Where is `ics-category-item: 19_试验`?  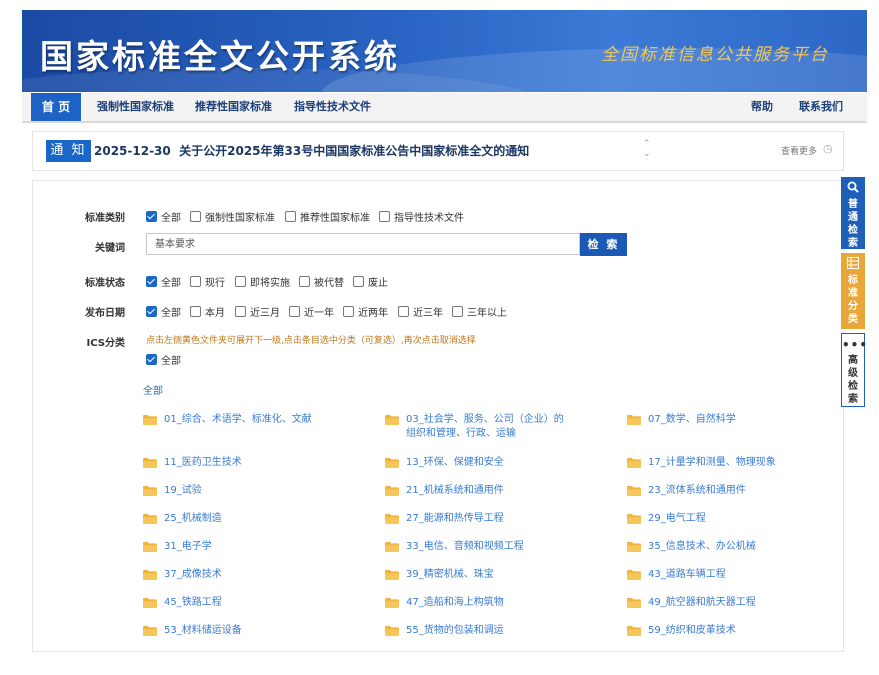 ics-category-item: 19_试验 is located at coordinates (172, 491).